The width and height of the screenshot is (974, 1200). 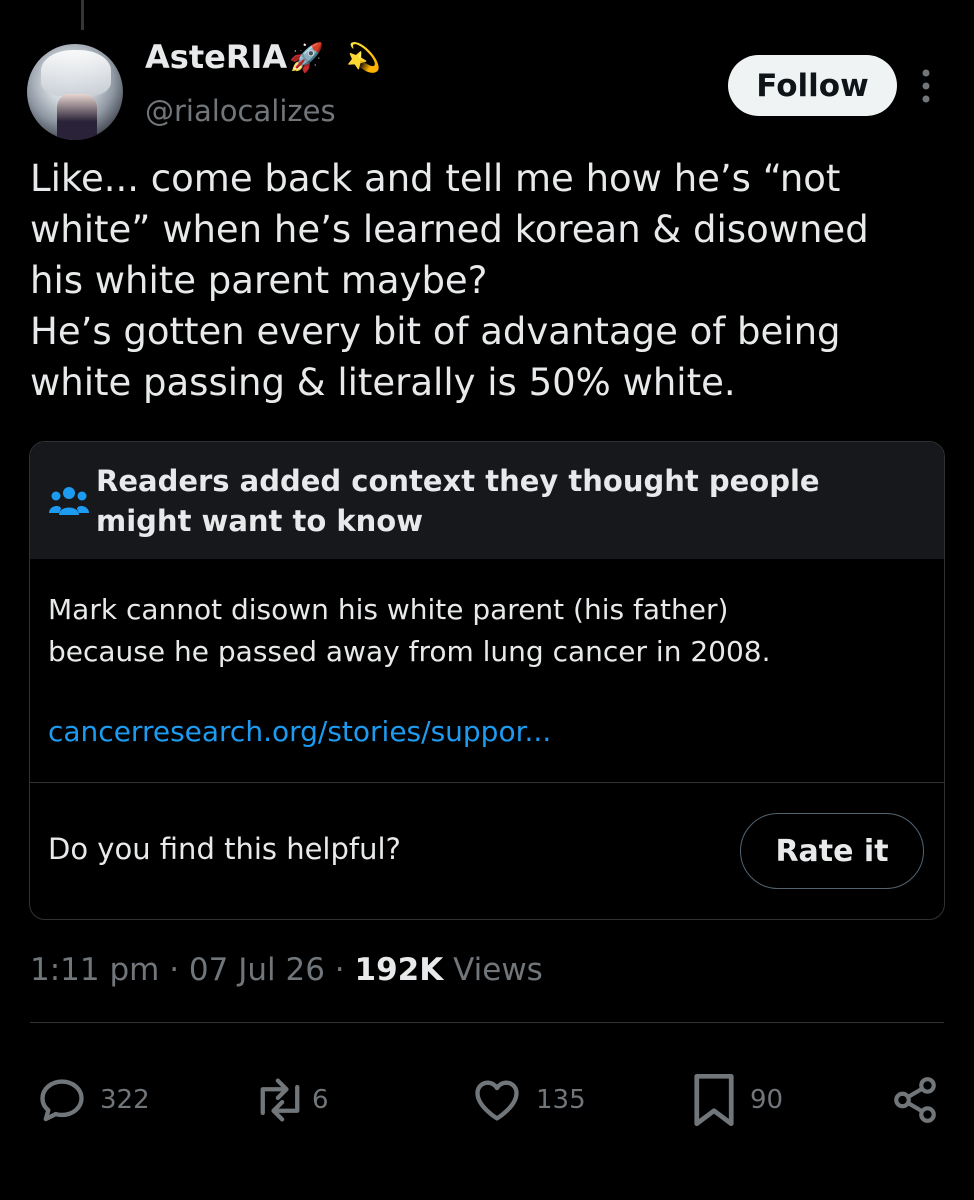 I want to click on thread-connector-line, so click(x=82, y=15).